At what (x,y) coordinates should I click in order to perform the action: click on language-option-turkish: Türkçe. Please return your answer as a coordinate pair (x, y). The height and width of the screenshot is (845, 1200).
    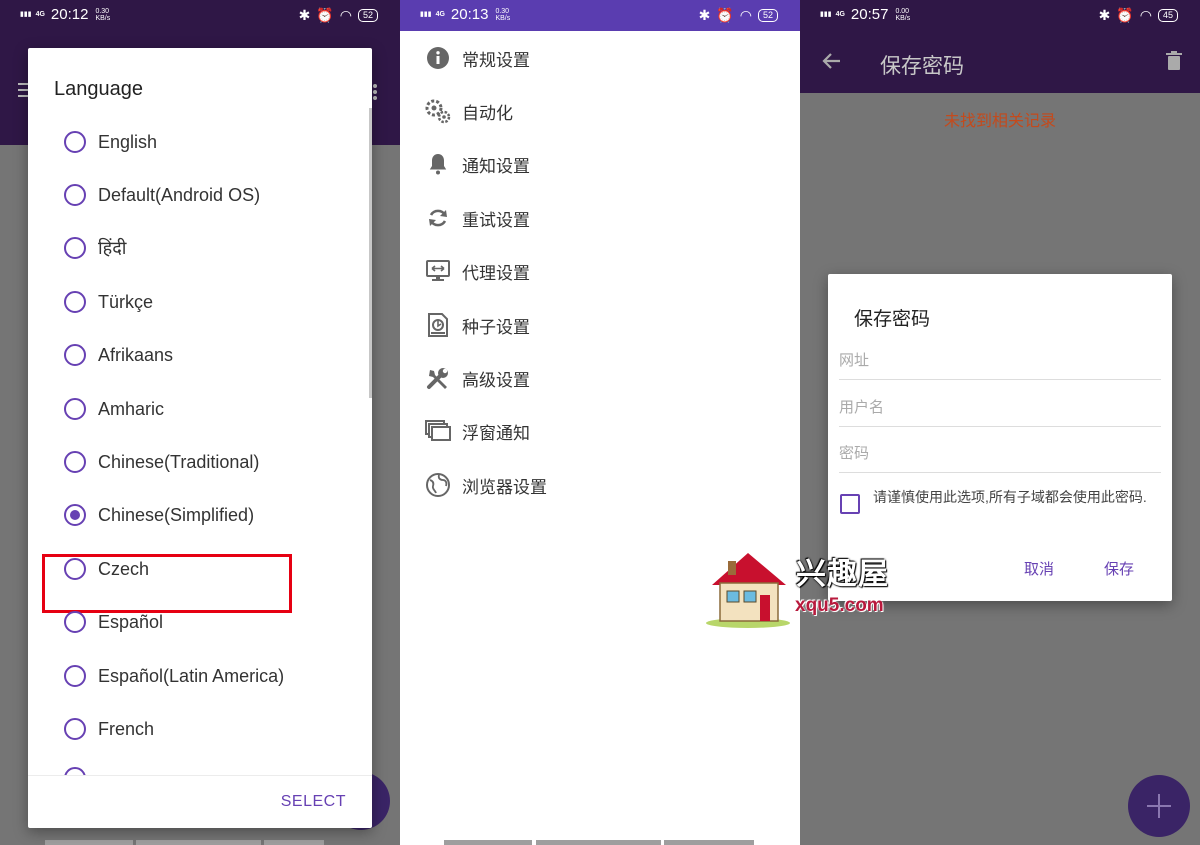
    Looking at the image, I should click on (214, 302).